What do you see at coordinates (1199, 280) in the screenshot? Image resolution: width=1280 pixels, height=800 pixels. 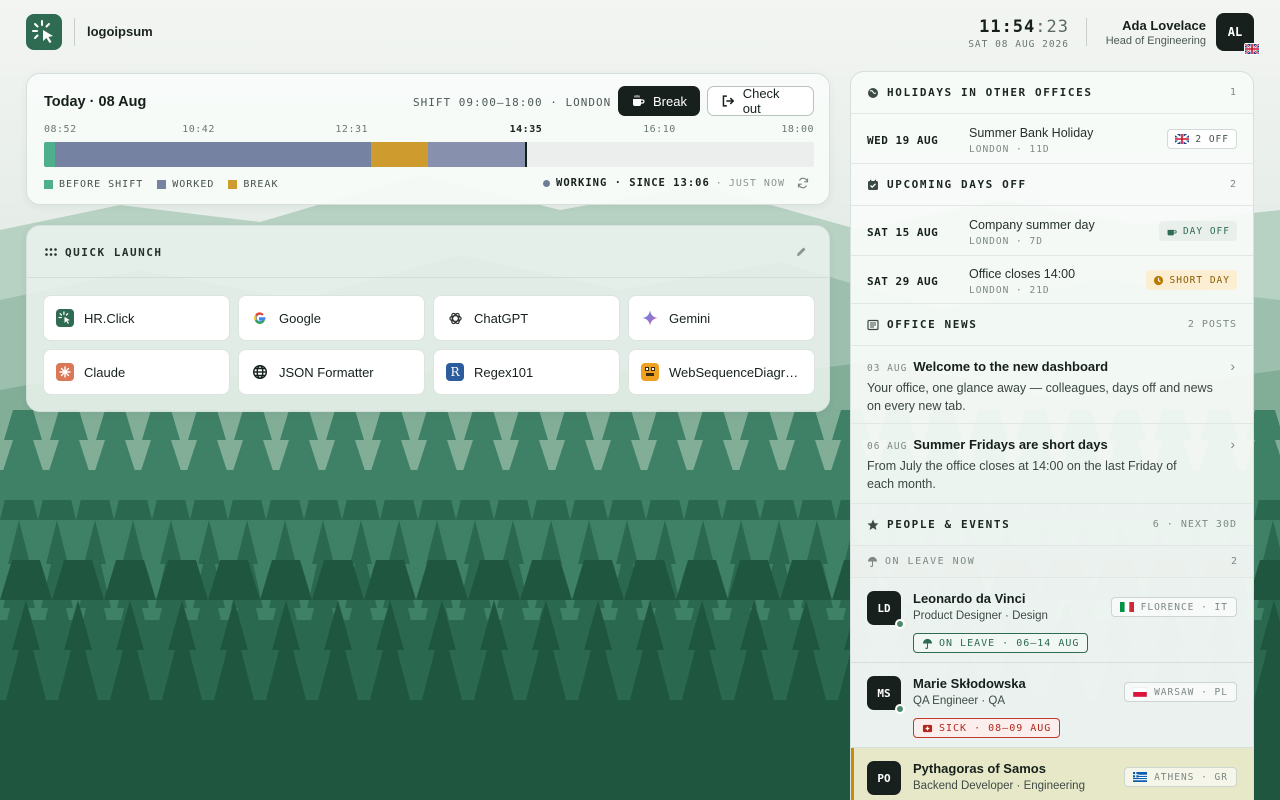 I see `badge-label: SHORT DAY` at bounding box center [1199, 280].